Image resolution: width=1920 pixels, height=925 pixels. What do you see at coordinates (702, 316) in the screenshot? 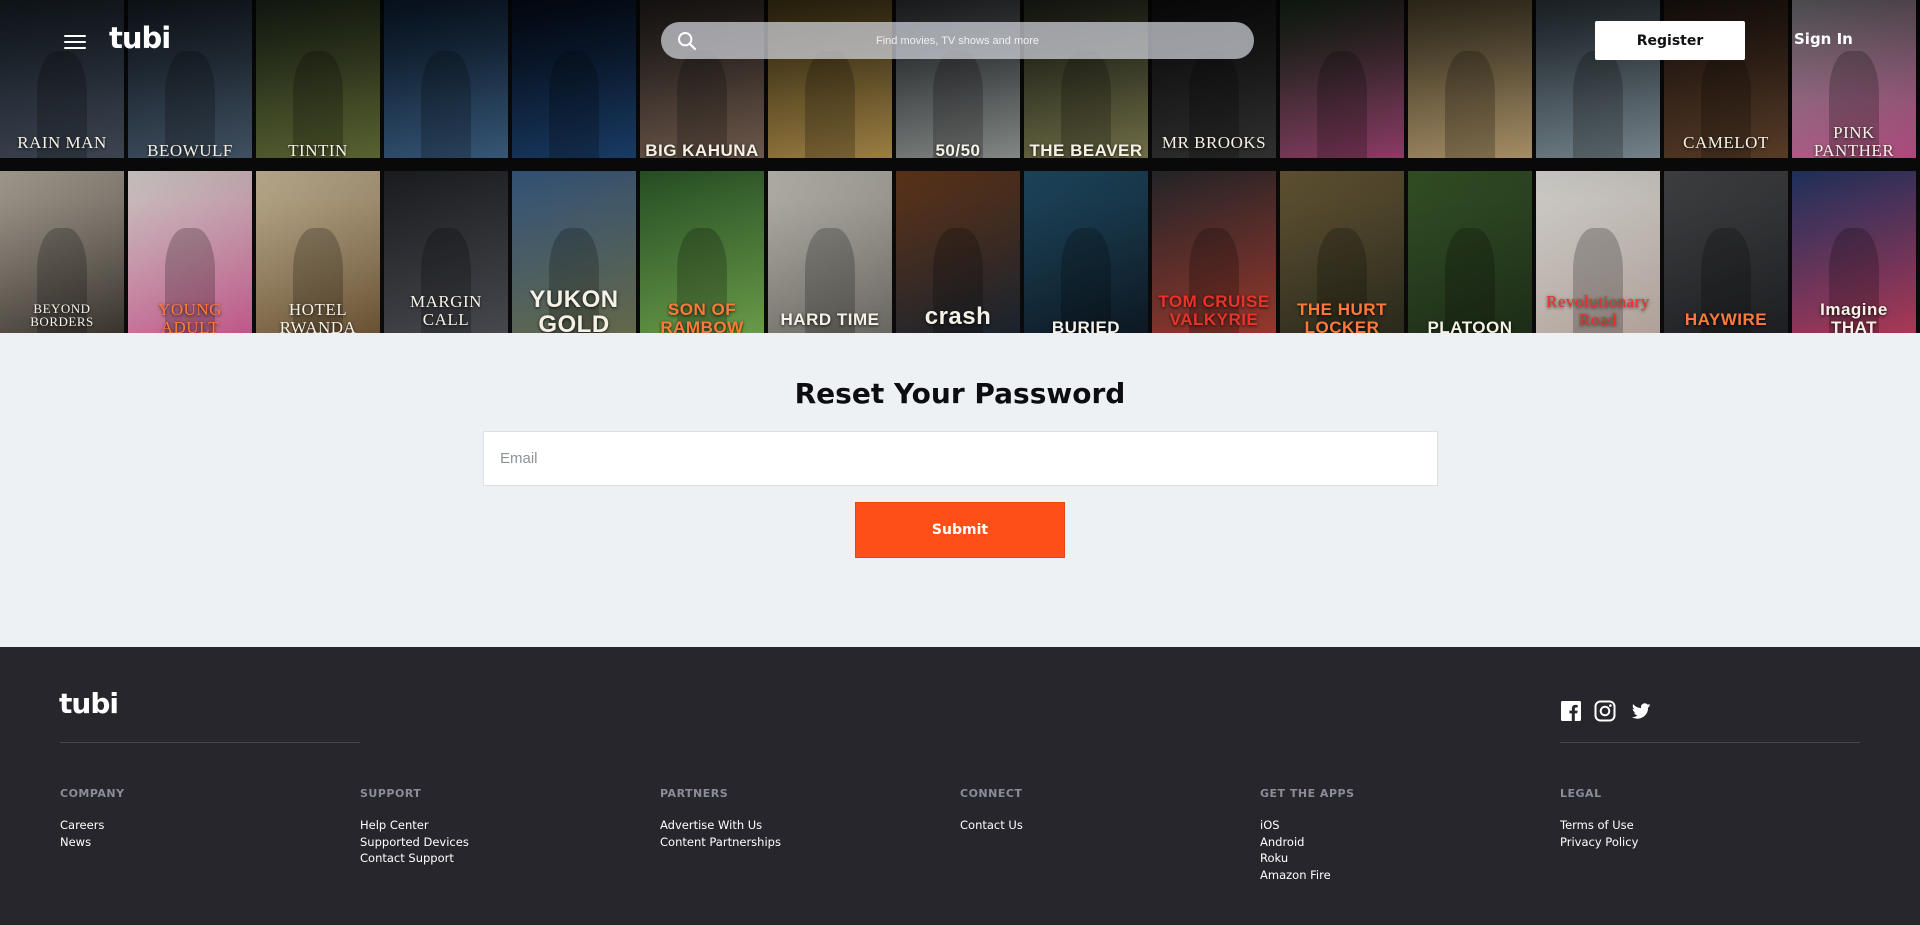
I see `poster-title: SON OF RAMBOW` at bounding box center [702, 316].